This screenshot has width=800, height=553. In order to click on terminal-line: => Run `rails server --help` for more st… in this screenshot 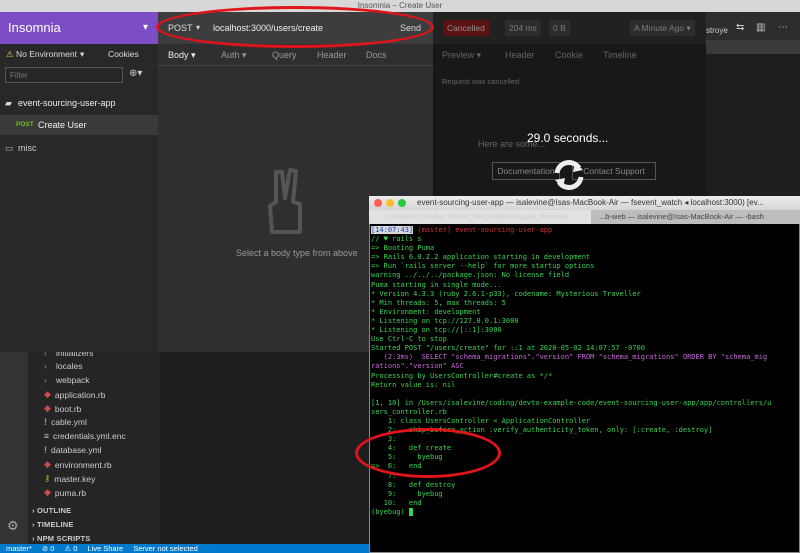, I will do `click(483, 266)`.